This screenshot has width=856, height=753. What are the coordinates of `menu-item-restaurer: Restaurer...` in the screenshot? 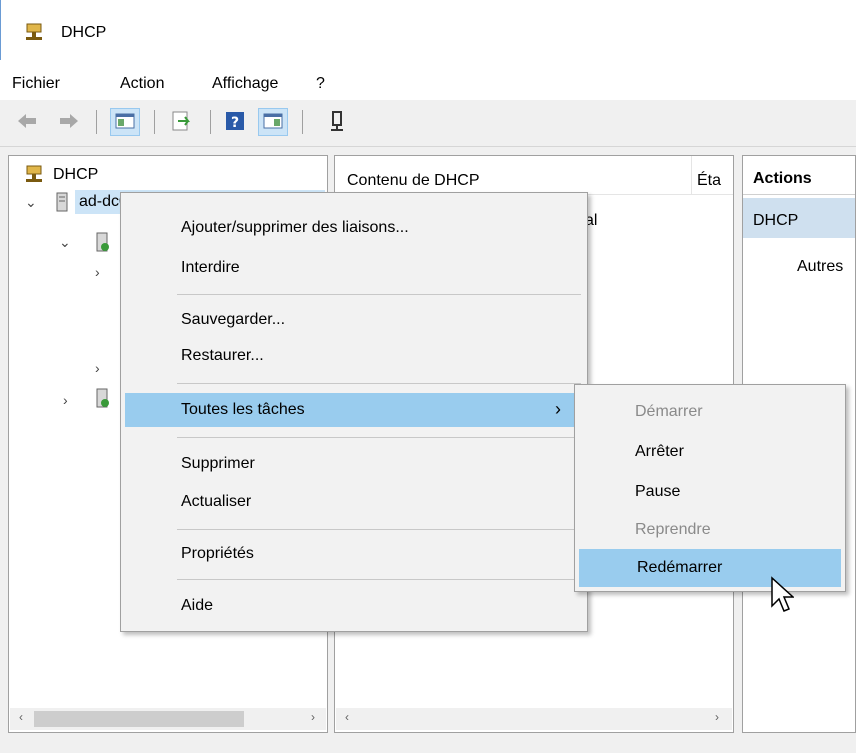 It's located at (354, 356).